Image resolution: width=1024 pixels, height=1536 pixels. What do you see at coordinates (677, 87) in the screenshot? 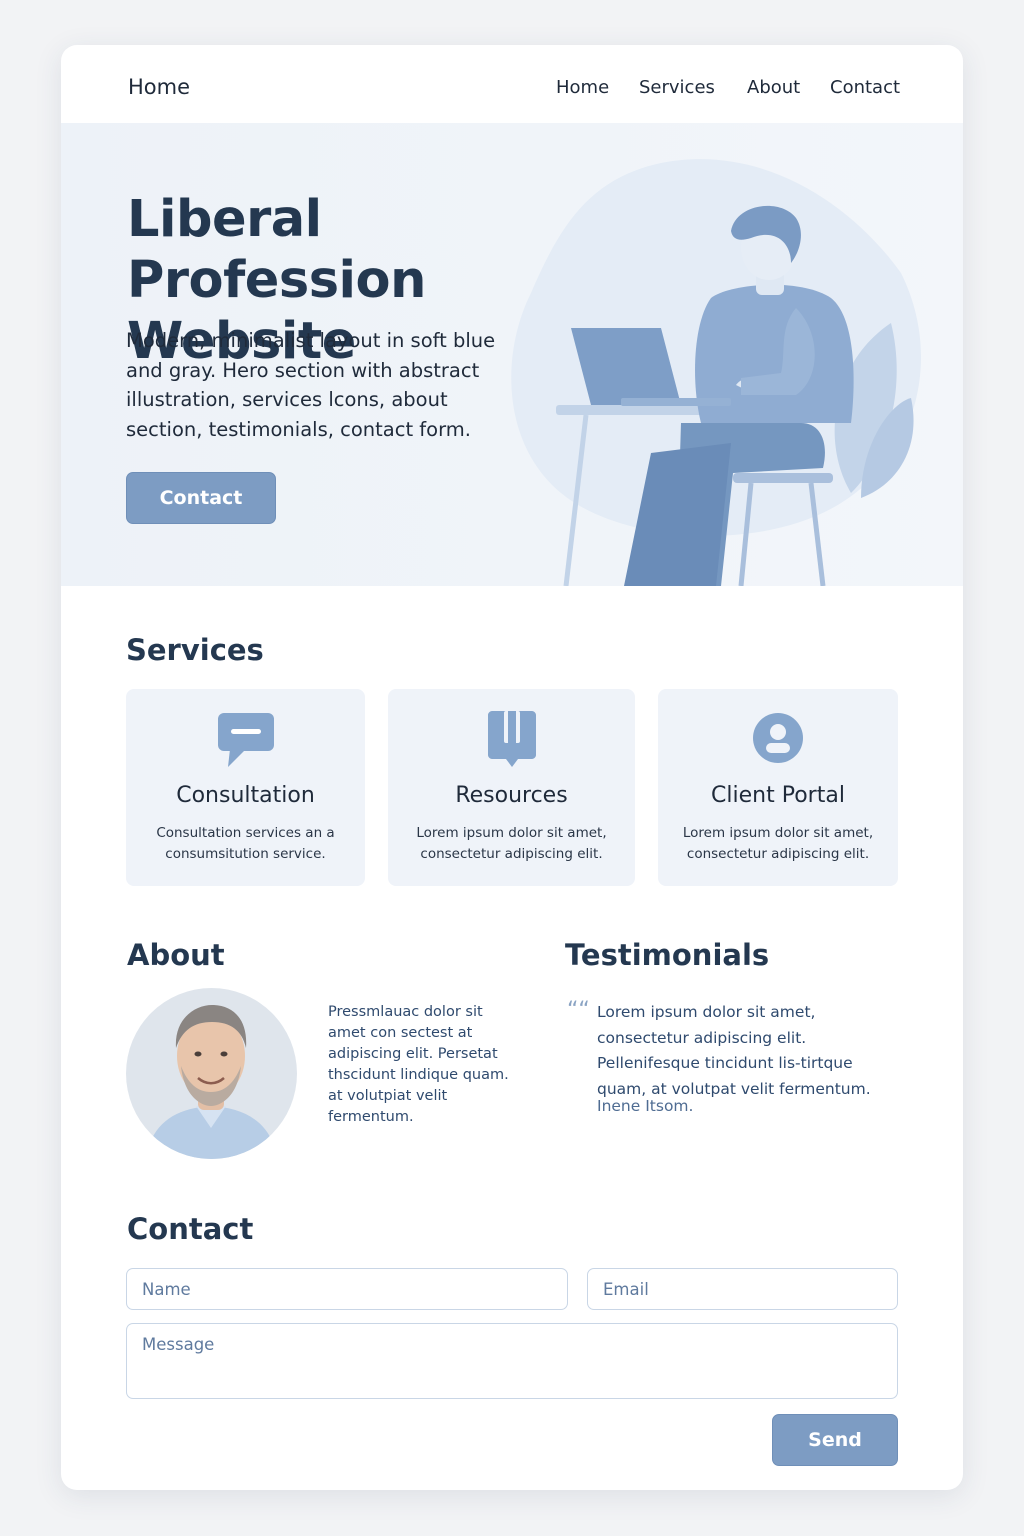
I see `nav-link-services: Services` at bounding box center [677, 87].